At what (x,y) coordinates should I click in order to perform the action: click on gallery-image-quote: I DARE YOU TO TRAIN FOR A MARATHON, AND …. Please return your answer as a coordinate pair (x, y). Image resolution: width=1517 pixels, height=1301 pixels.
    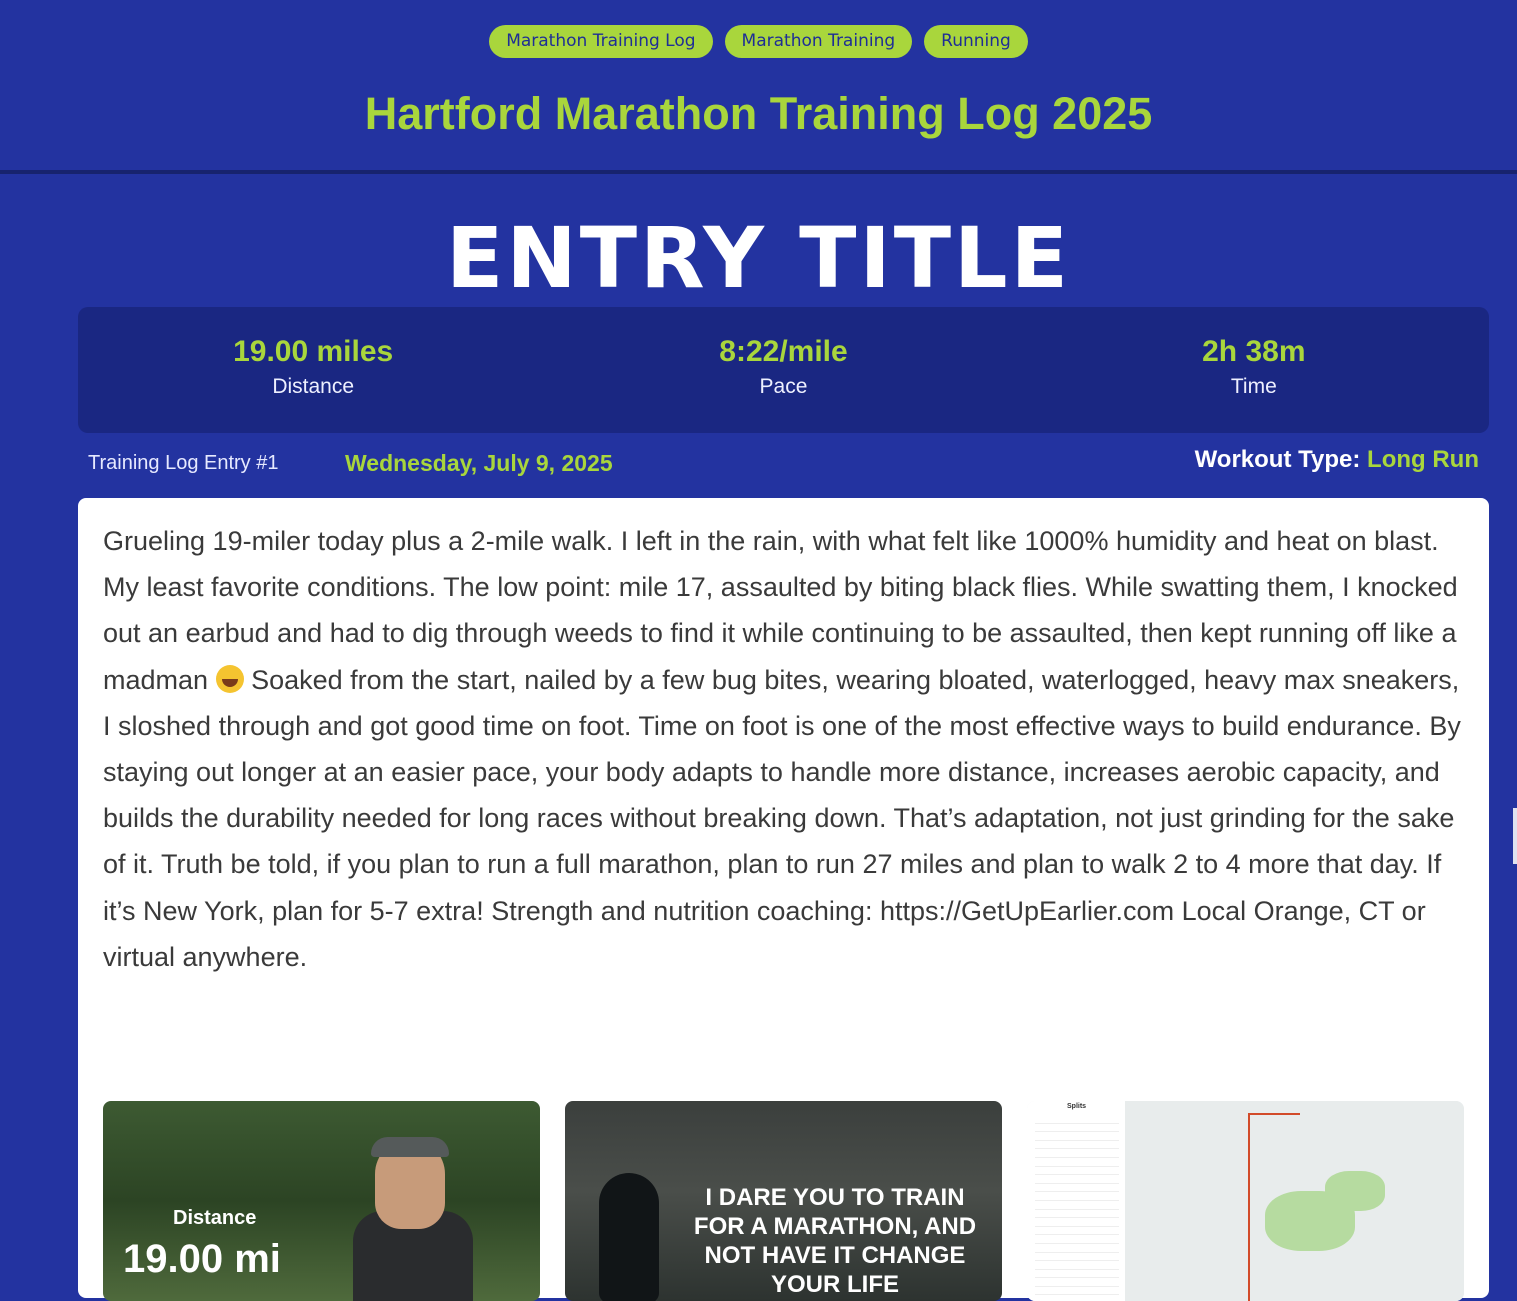
    Looking at the image, I should click on (783, 1201).